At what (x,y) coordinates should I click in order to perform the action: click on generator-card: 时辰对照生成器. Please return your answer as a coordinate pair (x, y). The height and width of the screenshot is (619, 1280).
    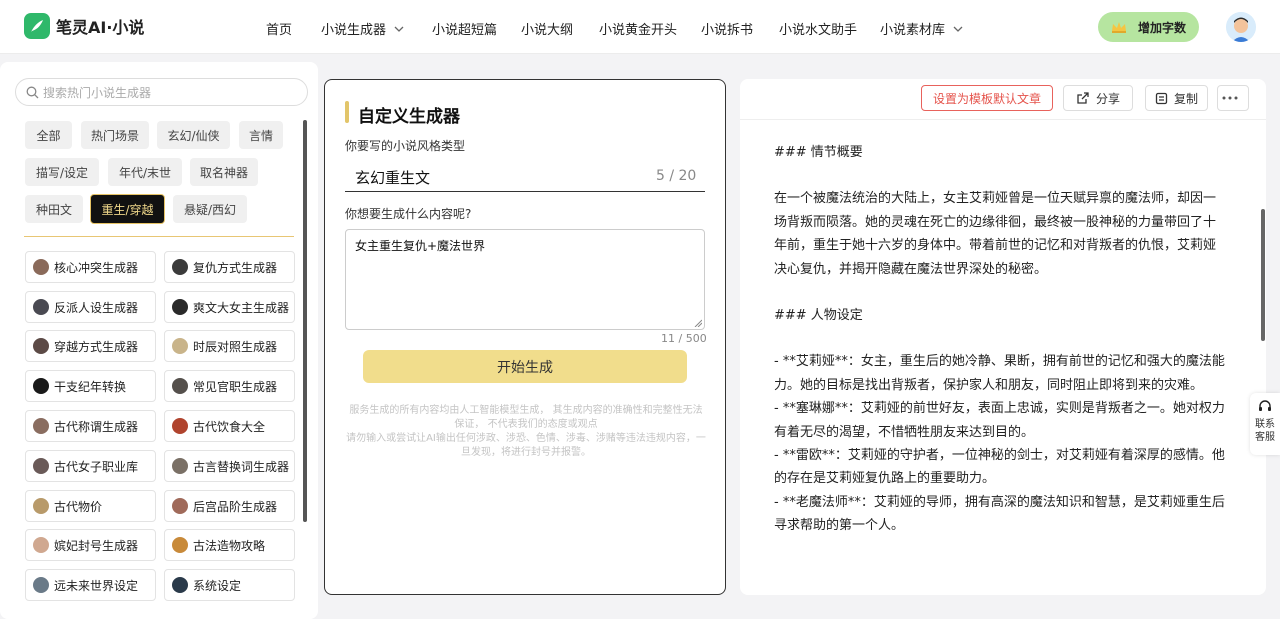
    Looking at the image, I should click on (229, 346).